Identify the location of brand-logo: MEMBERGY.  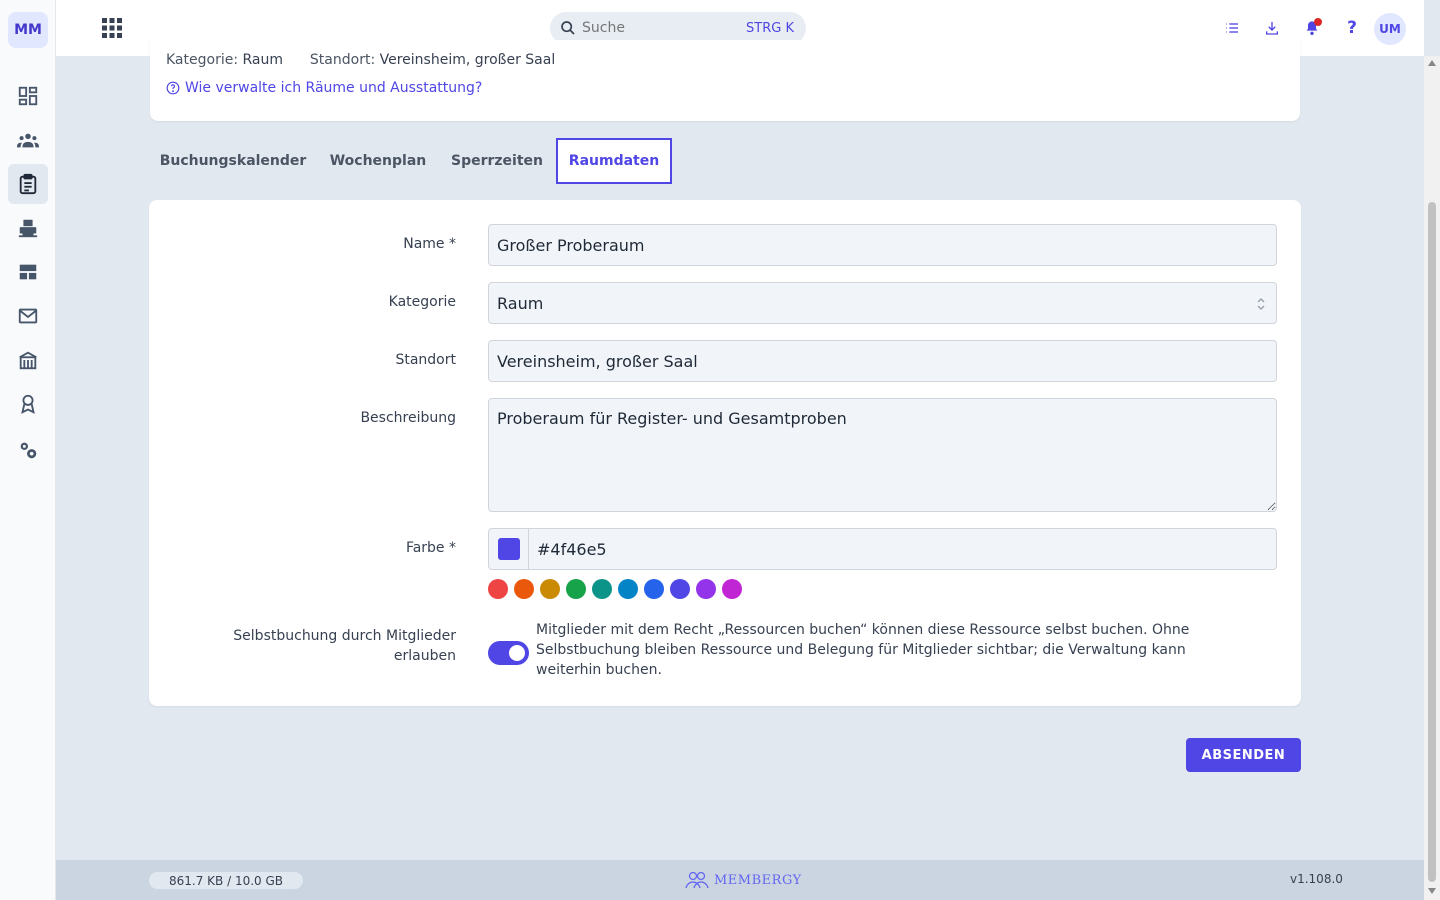
(743, 880).